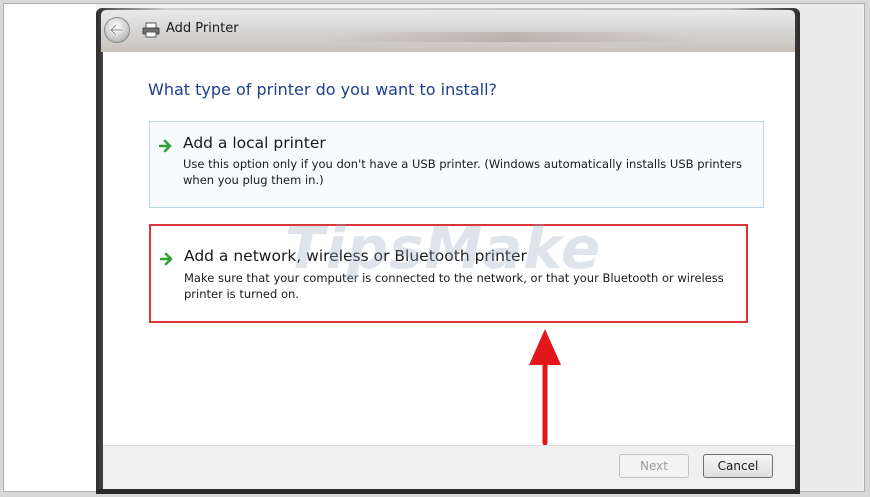 This screenshot has height=497, width=870. Describe the element at coordinates (254, 143) in the screenshot. I see `option-title: Add a local printer` at that location.